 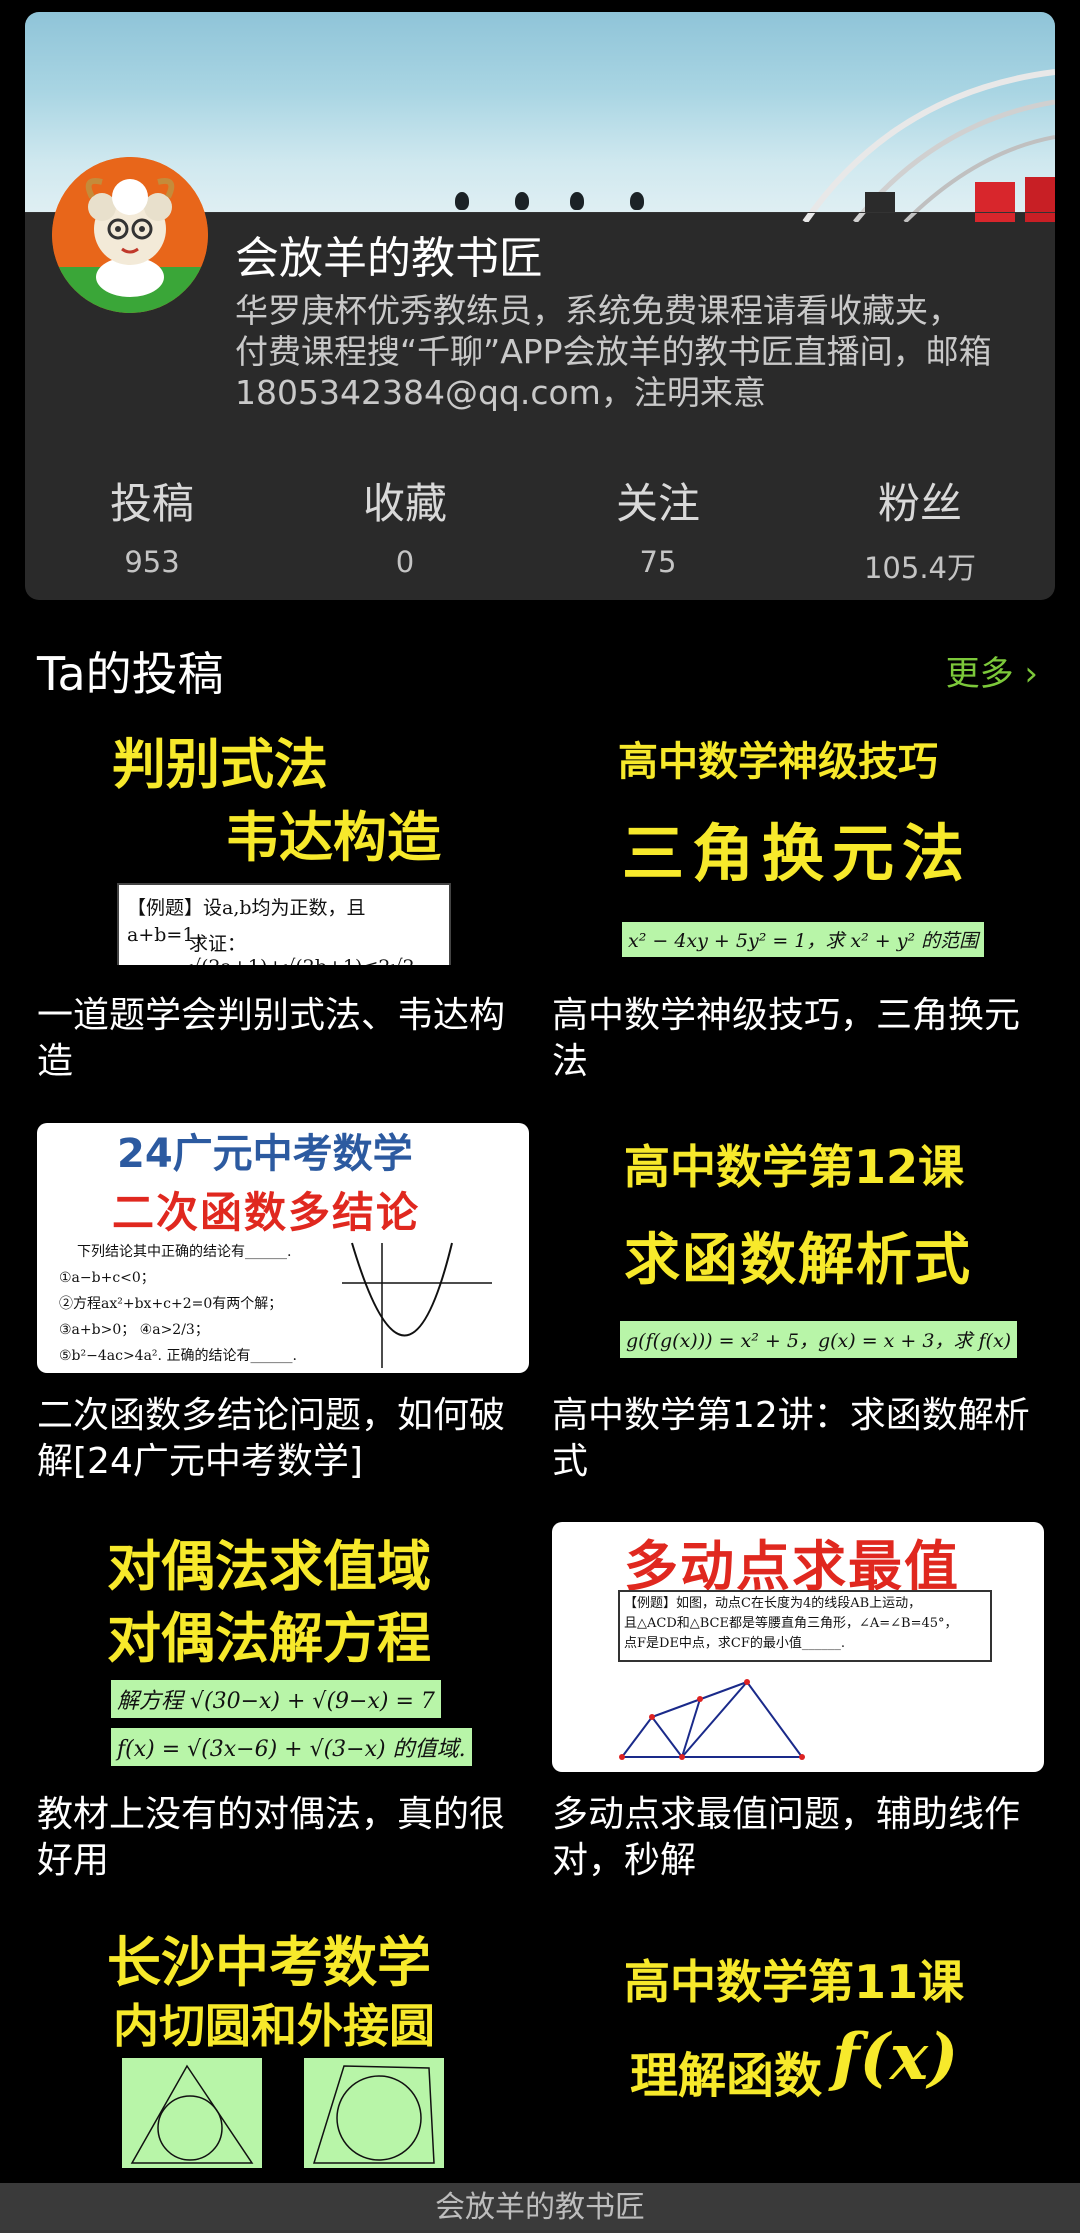 I want to click on video-thumbnail: 长沙中考数学 内切圆和外接圆, so click(x=283, y=2043).